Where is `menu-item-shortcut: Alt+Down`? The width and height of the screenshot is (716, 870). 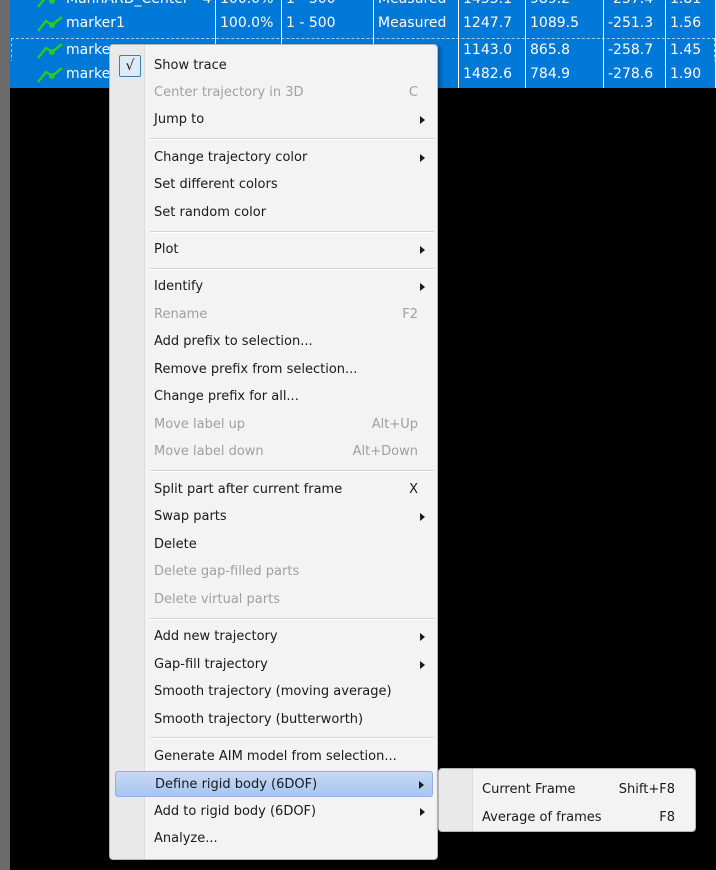
menu-item-shortcut: Alt+Down is located at coordinates (385, 451).